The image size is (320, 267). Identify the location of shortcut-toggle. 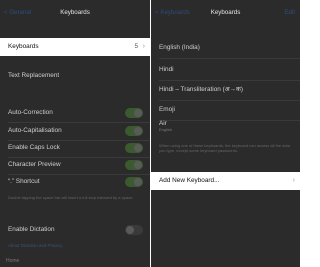
(134, 182).